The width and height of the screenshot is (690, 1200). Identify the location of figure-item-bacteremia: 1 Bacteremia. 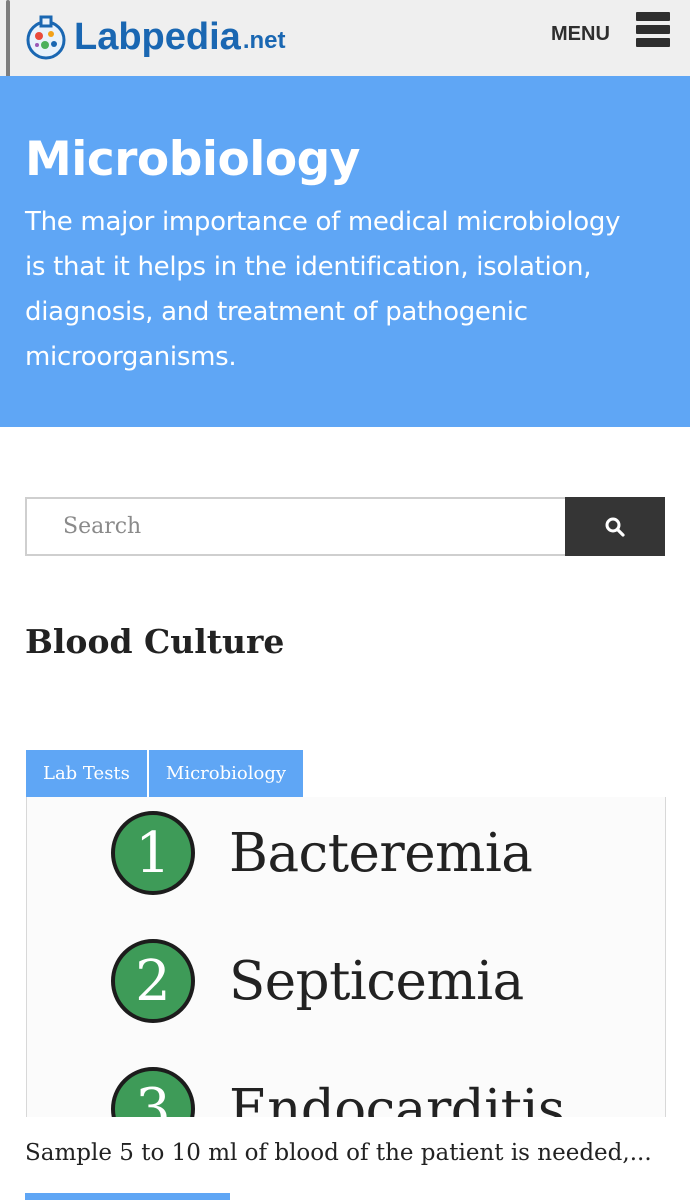
(322, 853).